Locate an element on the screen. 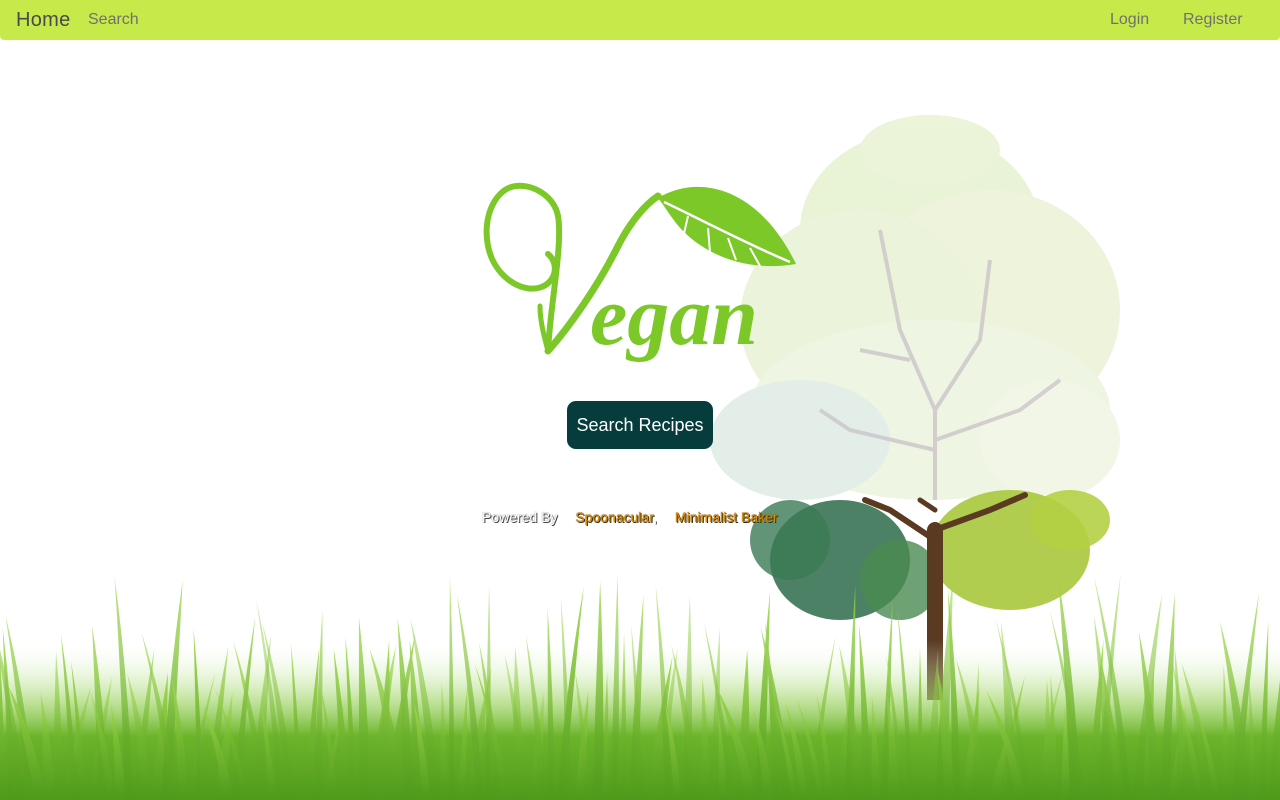  spoonacular-link: Spoonacular is located at coordinates (614, 517).